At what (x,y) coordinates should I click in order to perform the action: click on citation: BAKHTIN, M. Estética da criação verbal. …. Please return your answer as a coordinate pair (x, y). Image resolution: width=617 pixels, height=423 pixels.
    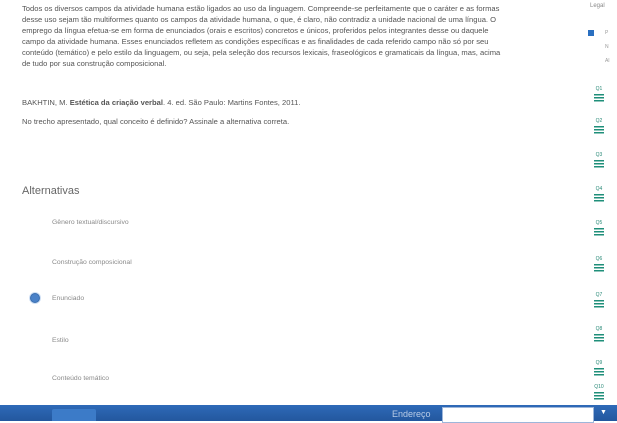
    Looking at the image, I should click on (161, 102).